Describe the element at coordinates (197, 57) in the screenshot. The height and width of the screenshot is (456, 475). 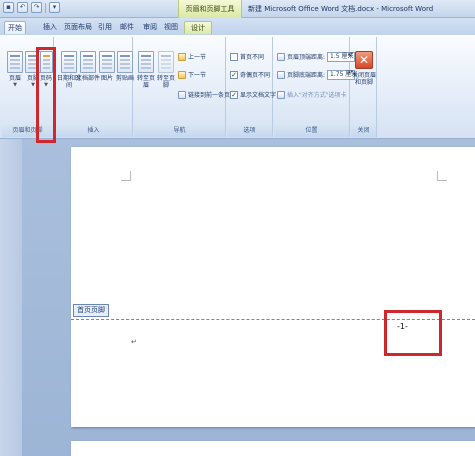
I see `previous-section-label: 上一节` at that location.